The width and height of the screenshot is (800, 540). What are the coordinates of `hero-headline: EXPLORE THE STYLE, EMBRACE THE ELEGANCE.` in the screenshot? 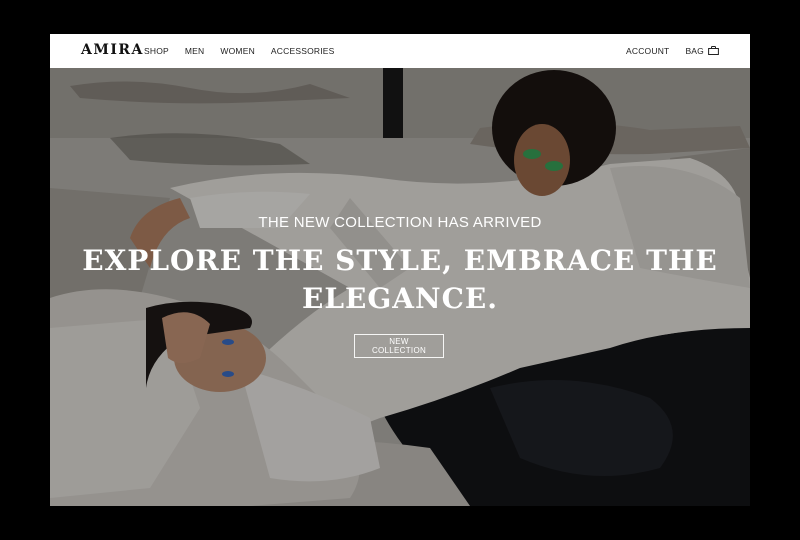 It's located at (400, 280).